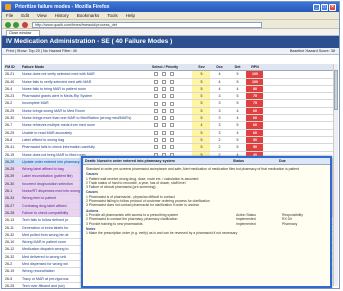 This screenshot has width=343, height=291. I want to click on rpn-value: 100, so click(254, 81).